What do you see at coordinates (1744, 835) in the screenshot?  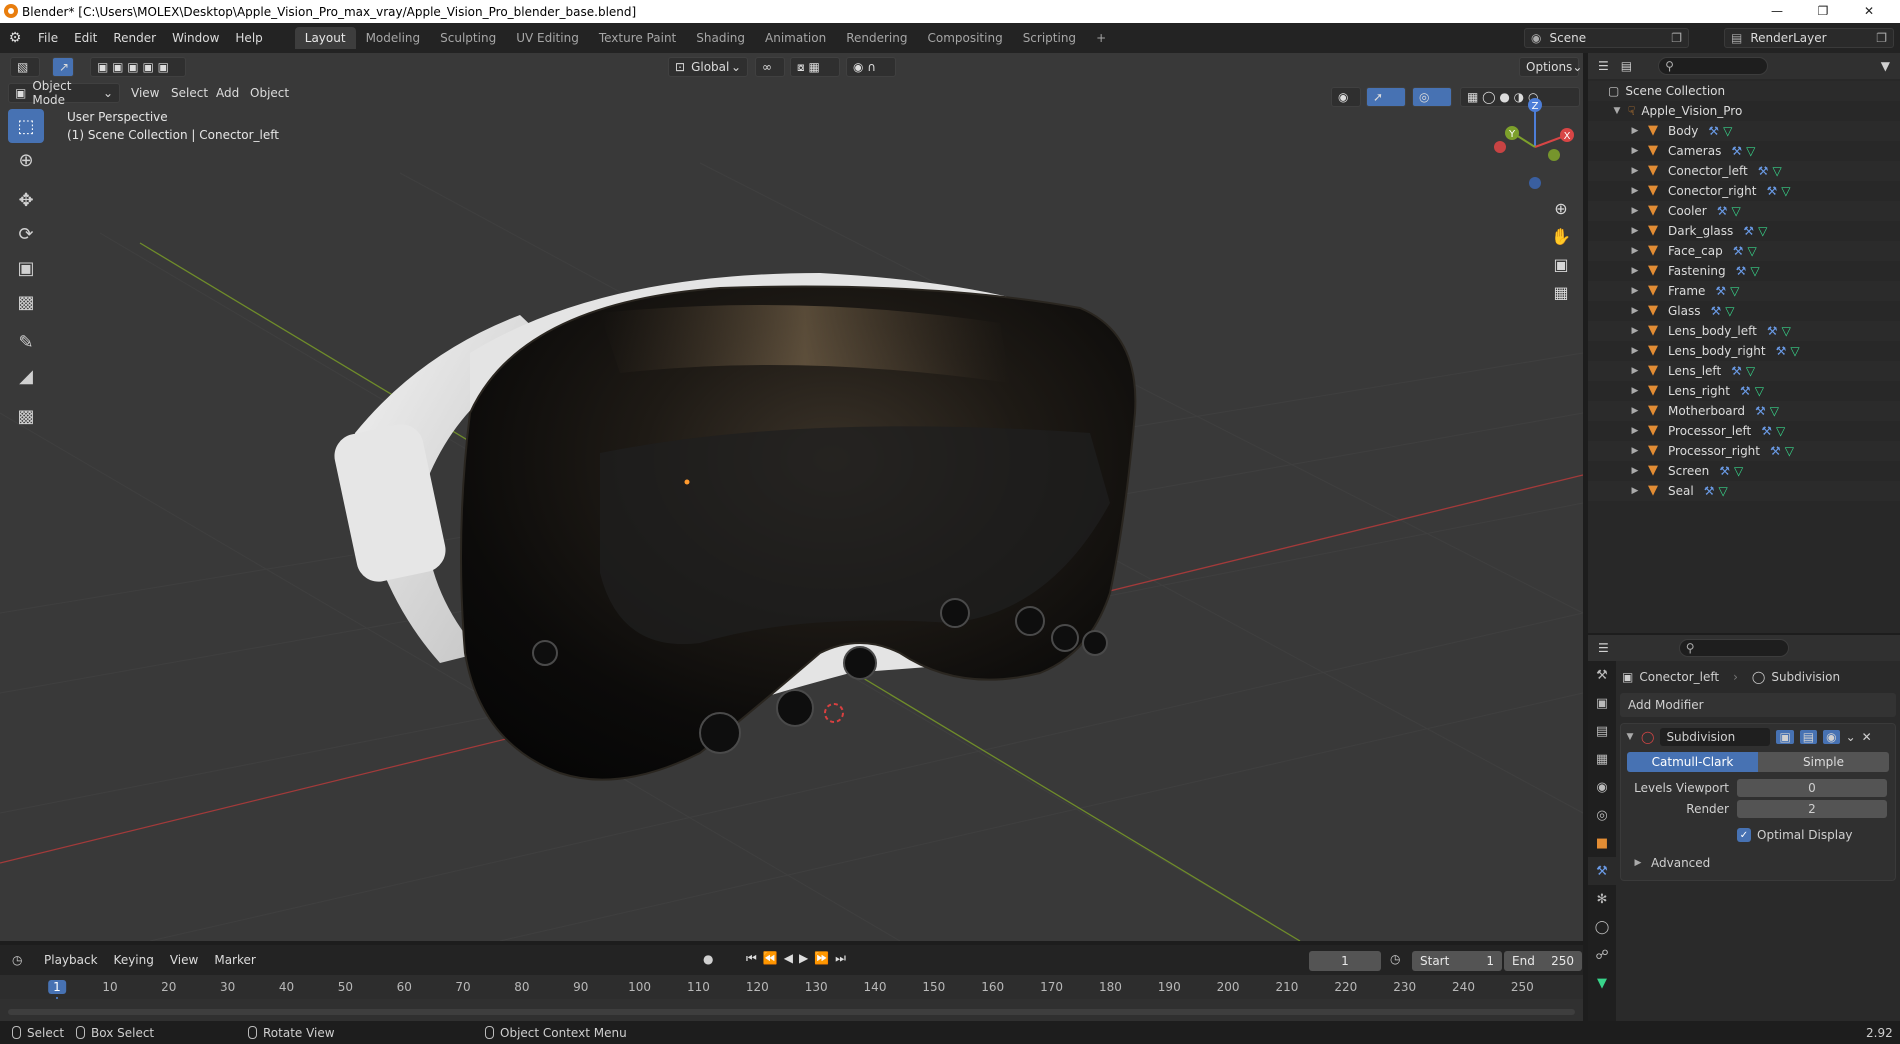 I see `optimal-display-checkbox: ✓` at bounding box center [1744, 835].